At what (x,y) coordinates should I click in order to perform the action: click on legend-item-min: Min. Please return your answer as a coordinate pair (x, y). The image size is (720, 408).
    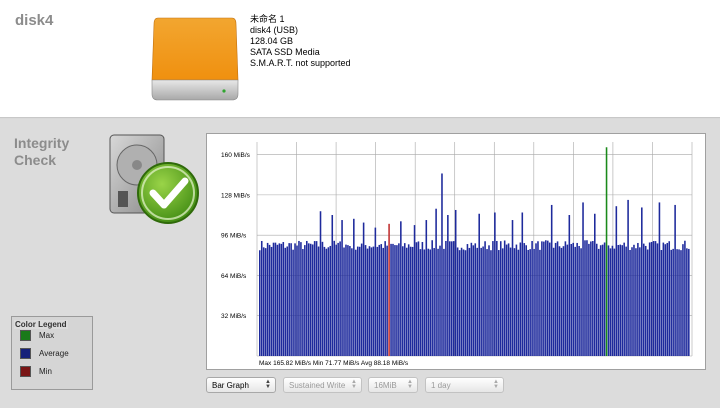
    Looking at the image, I should click on (36, 371).